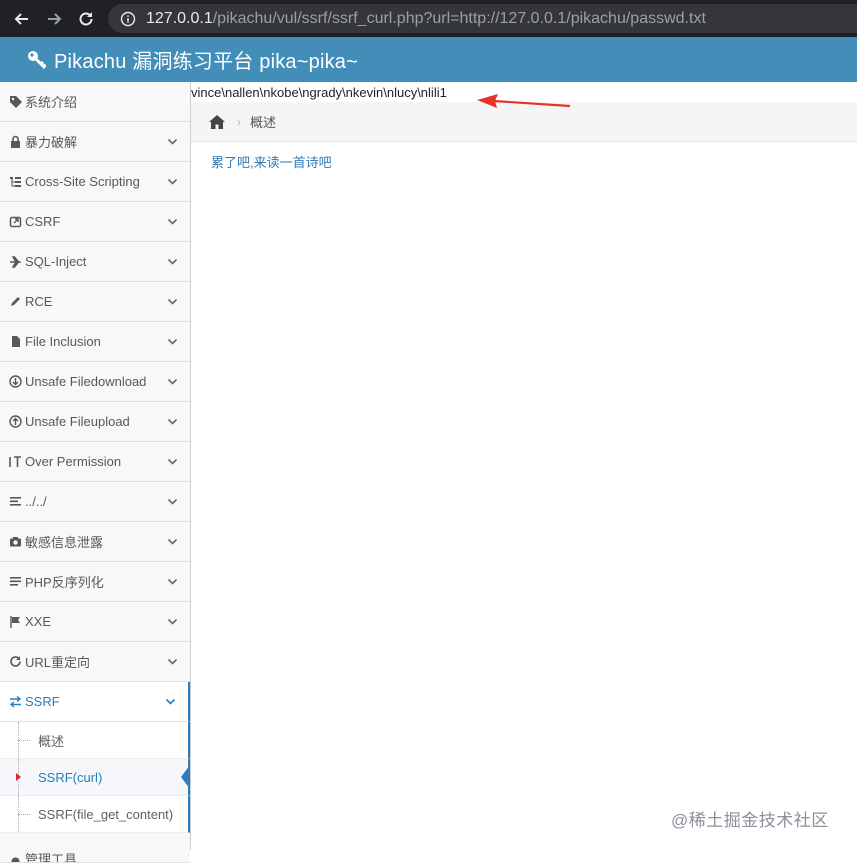 The image size is (857, 863). I want to click on plane-icon, so click(15, 261).